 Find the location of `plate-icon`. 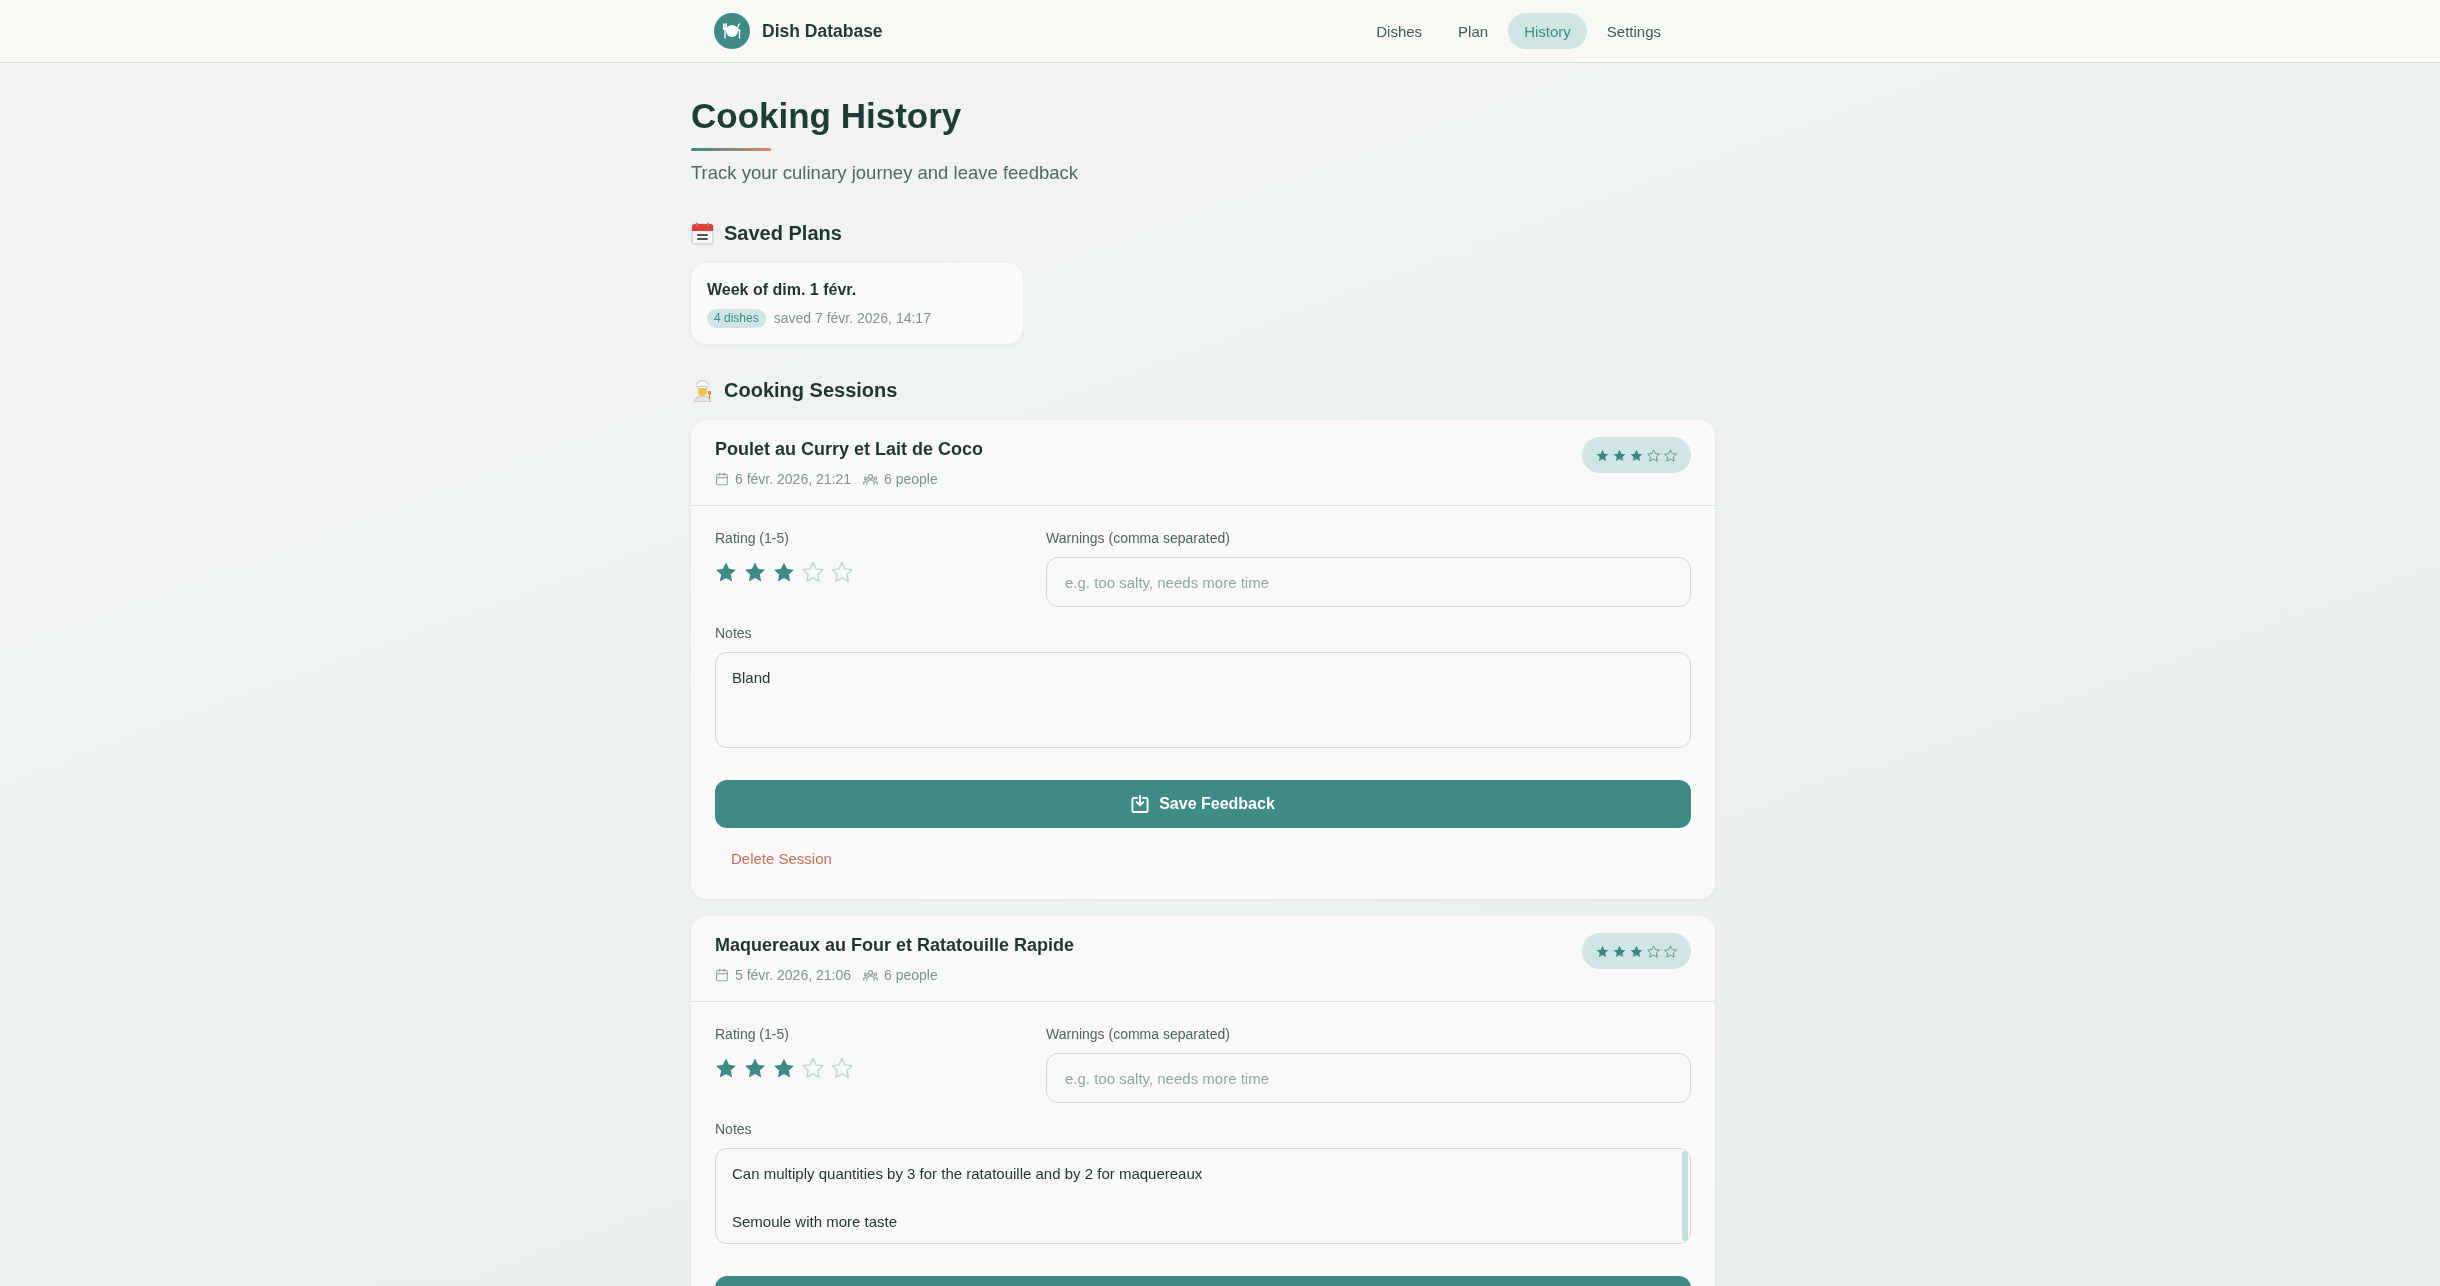

plate-icon is located at coordinates (732, 31).